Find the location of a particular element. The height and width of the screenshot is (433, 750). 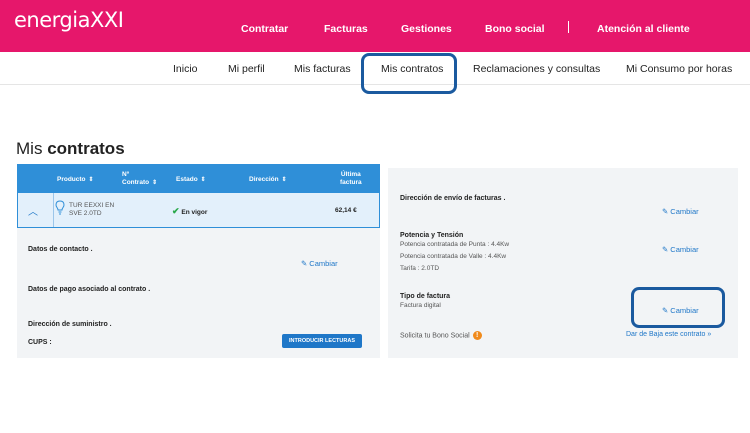

bono-social-link: Solicita tu Bono Social! is located at coordinates (441, 335).